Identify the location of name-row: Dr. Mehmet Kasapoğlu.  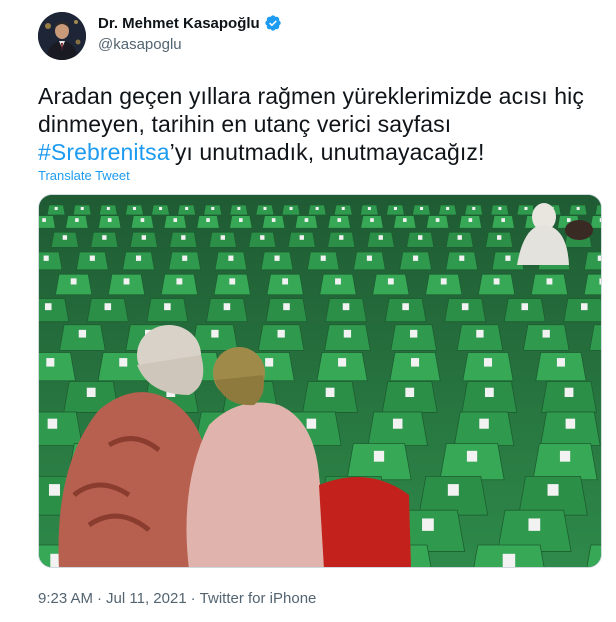
(190, 23).